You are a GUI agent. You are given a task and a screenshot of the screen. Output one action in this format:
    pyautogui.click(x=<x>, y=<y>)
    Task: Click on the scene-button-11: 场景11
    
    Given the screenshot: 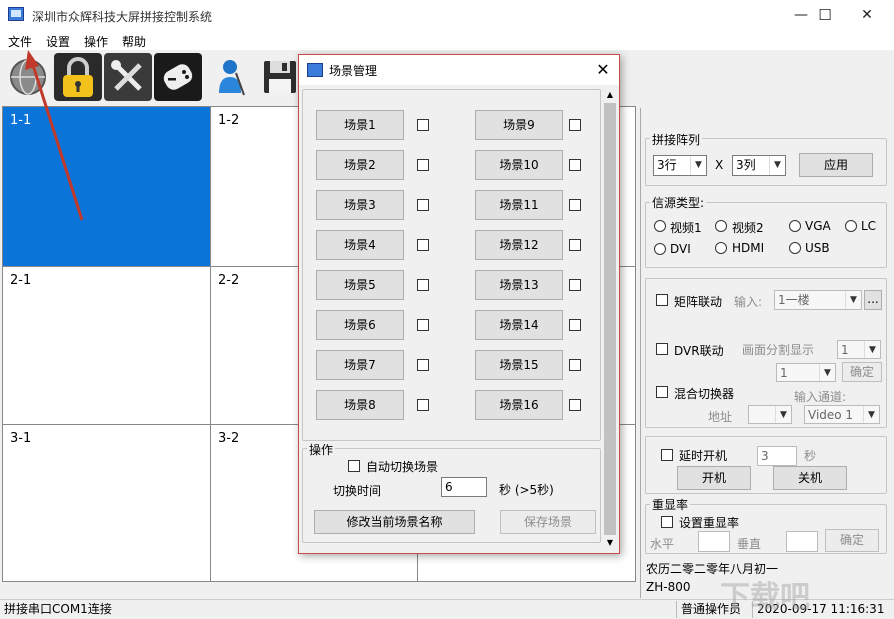 What is the action you would take?
    pyautogui.click(x=519, y=205)
    